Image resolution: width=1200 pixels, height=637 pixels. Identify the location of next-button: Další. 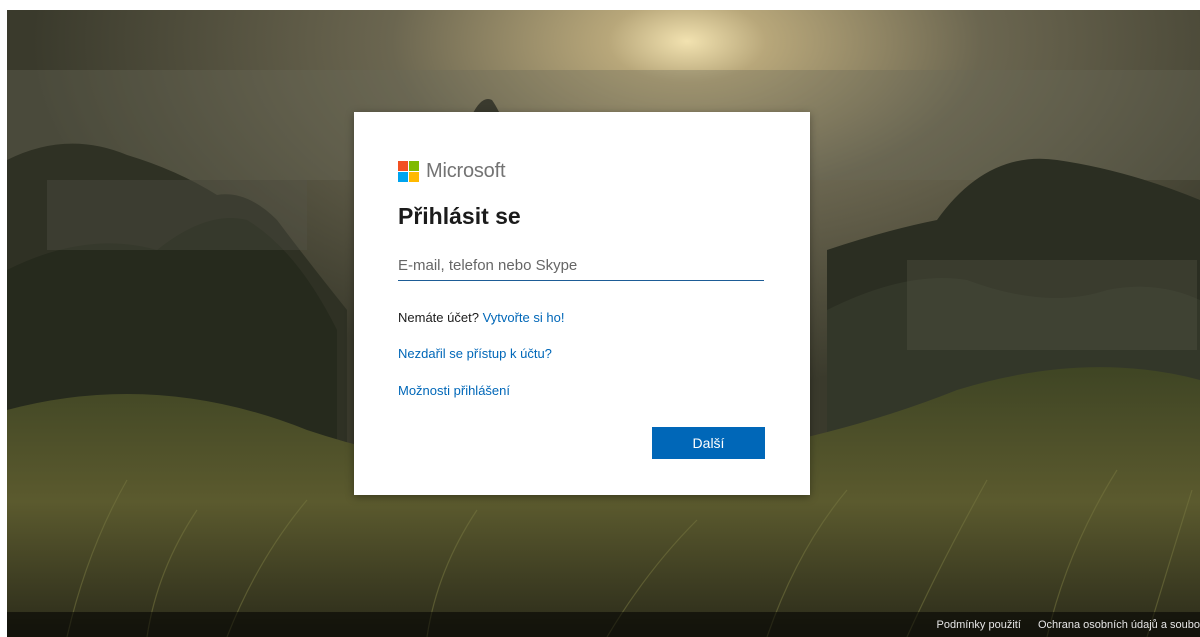
(708, 443).